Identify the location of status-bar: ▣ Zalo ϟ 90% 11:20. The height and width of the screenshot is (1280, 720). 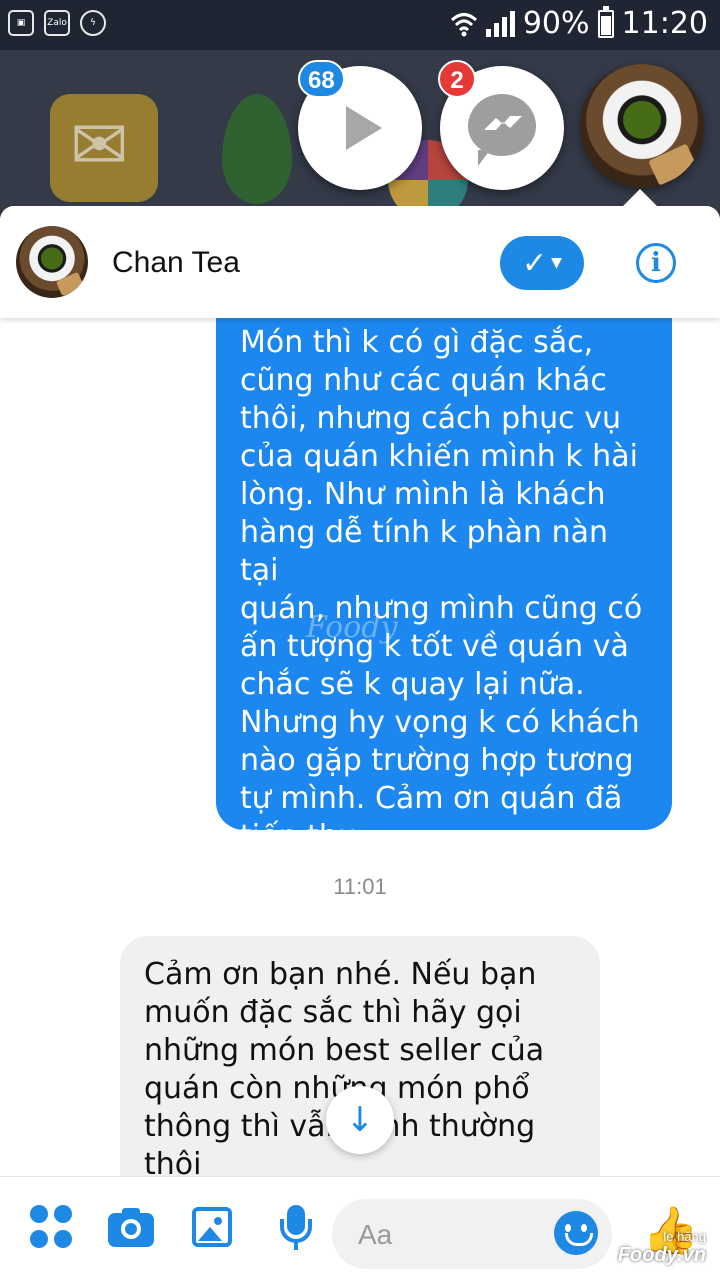
(360, 25).